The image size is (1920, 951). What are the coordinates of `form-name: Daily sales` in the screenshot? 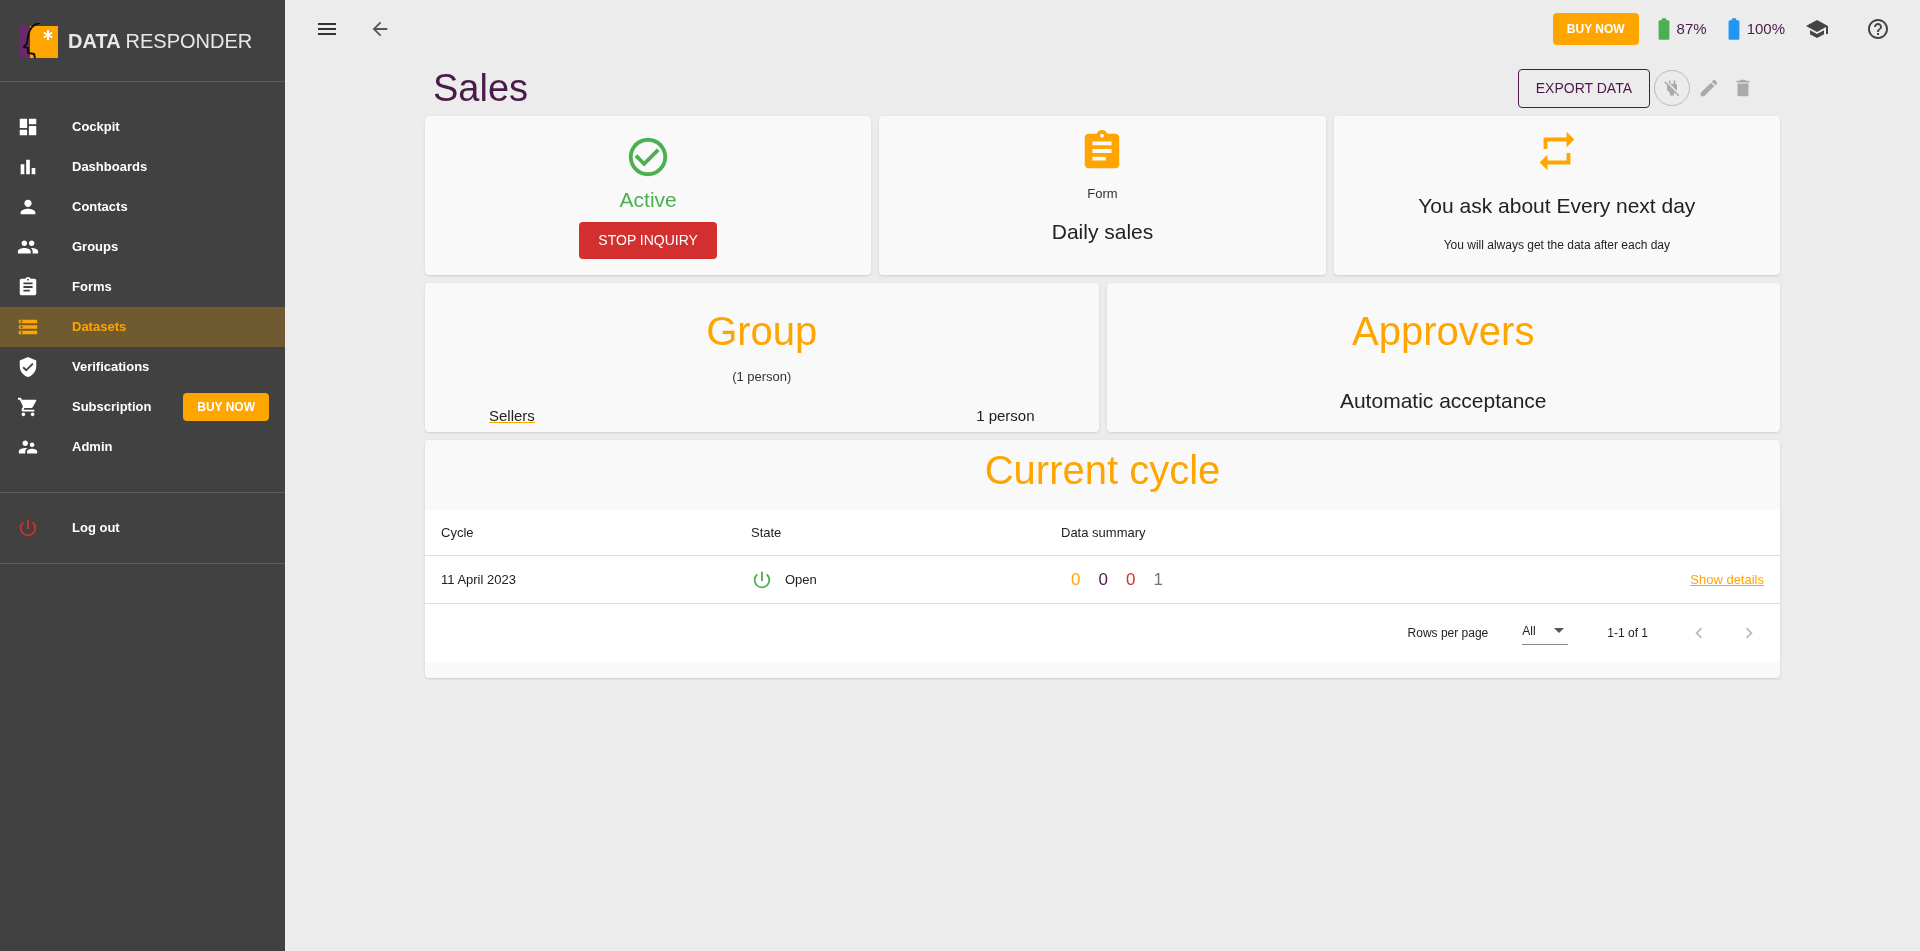 It's located at (1102, 231).